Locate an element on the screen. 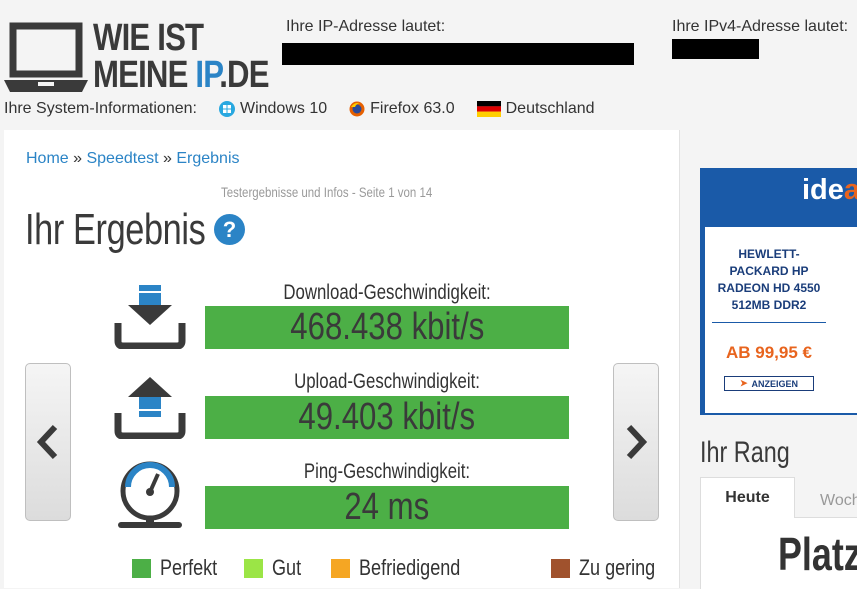 The image size is (857, 589). ad-brand-accent: a is located at coordinates (850, 190).